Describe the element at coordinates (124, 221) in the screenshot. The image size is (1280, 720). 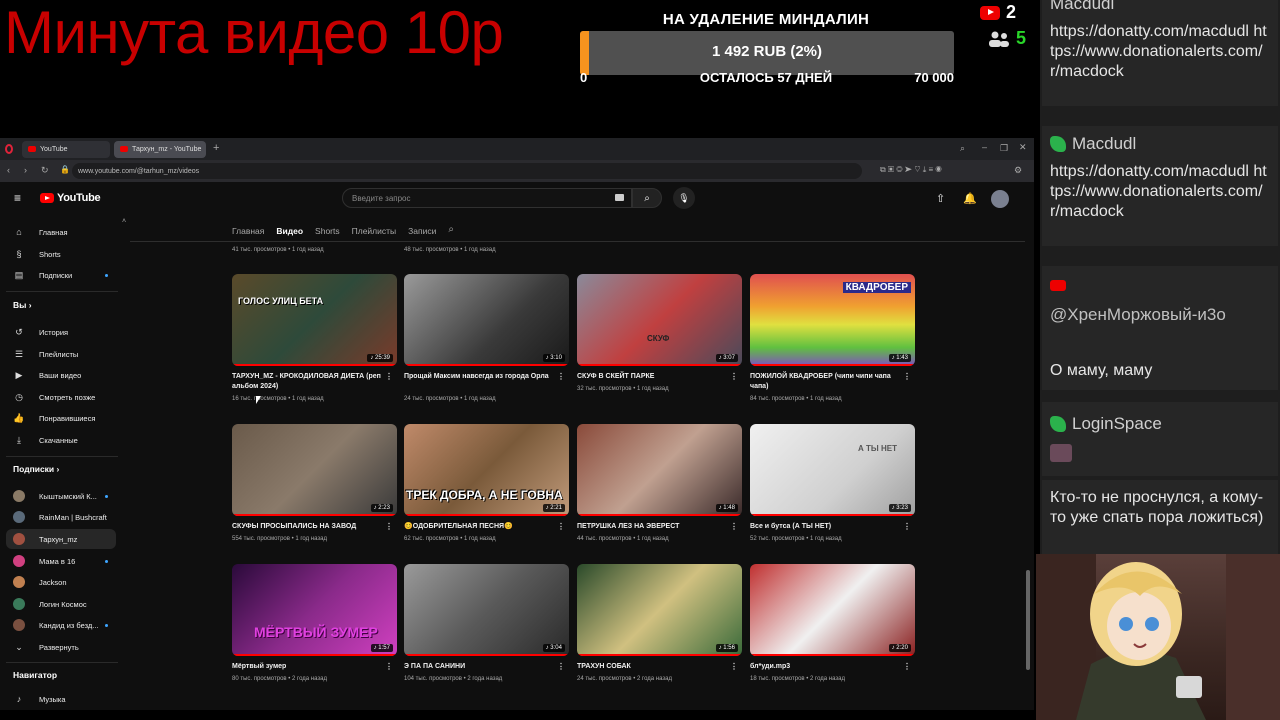
I see `chevron-up-icon: ˄` at that location.